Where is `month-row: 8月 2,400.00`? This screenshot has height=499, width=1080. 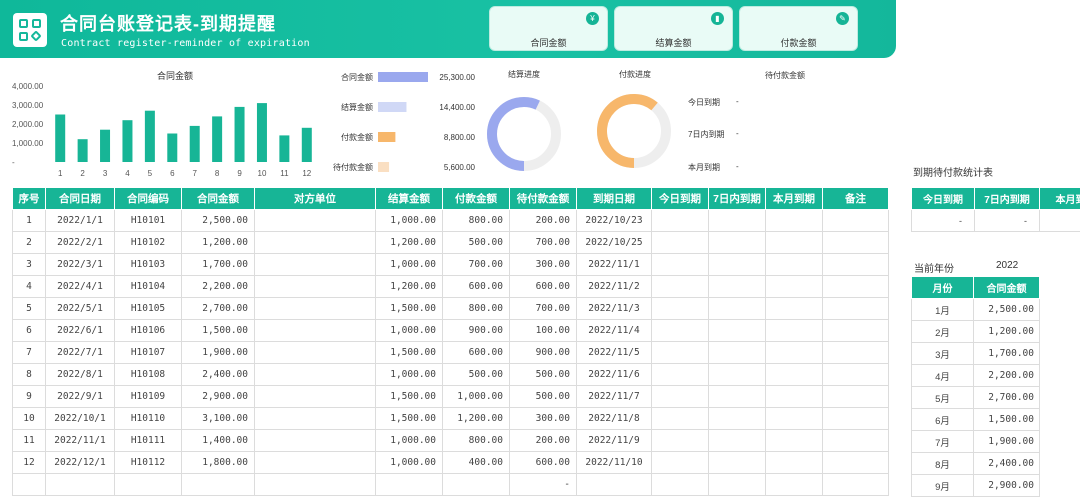 month-row: 8月 2,400.00 is located at coordinates (975, 463).